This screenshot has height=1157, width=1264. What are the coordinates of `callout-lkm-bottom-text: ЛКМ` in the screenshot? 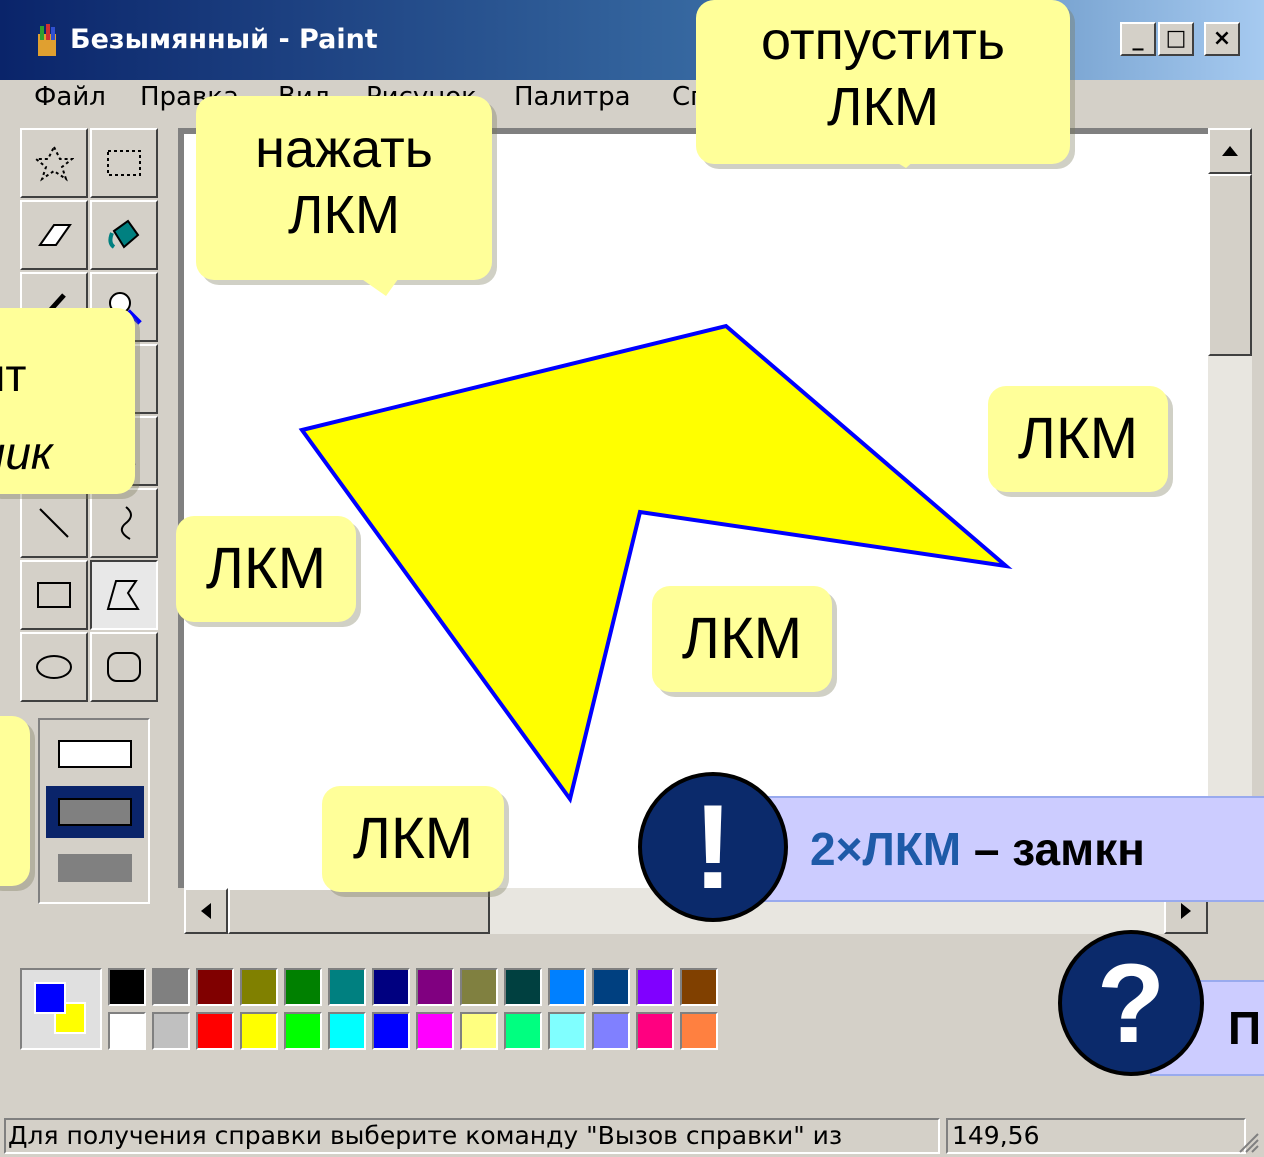 It's located at (413, 838).